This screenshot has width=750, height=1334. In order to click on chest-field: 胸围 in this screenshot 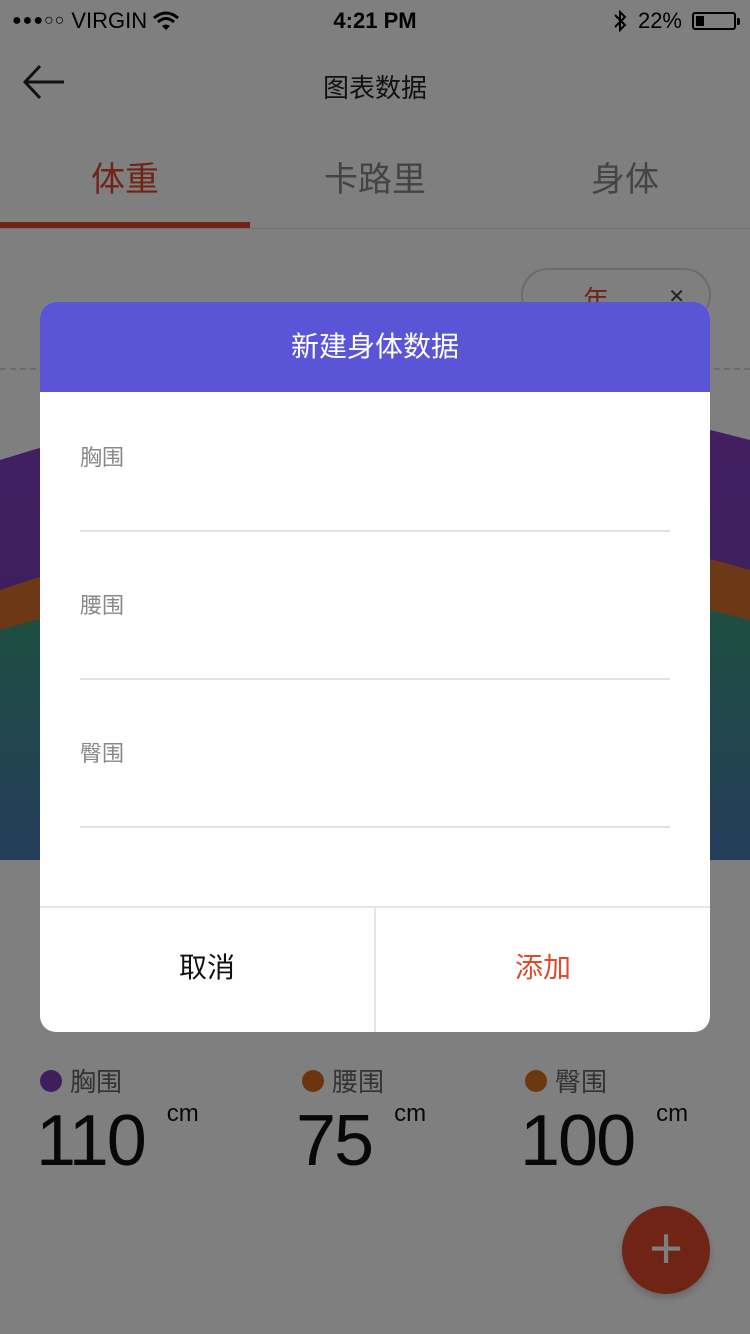, I will do `click(377, 466)`.